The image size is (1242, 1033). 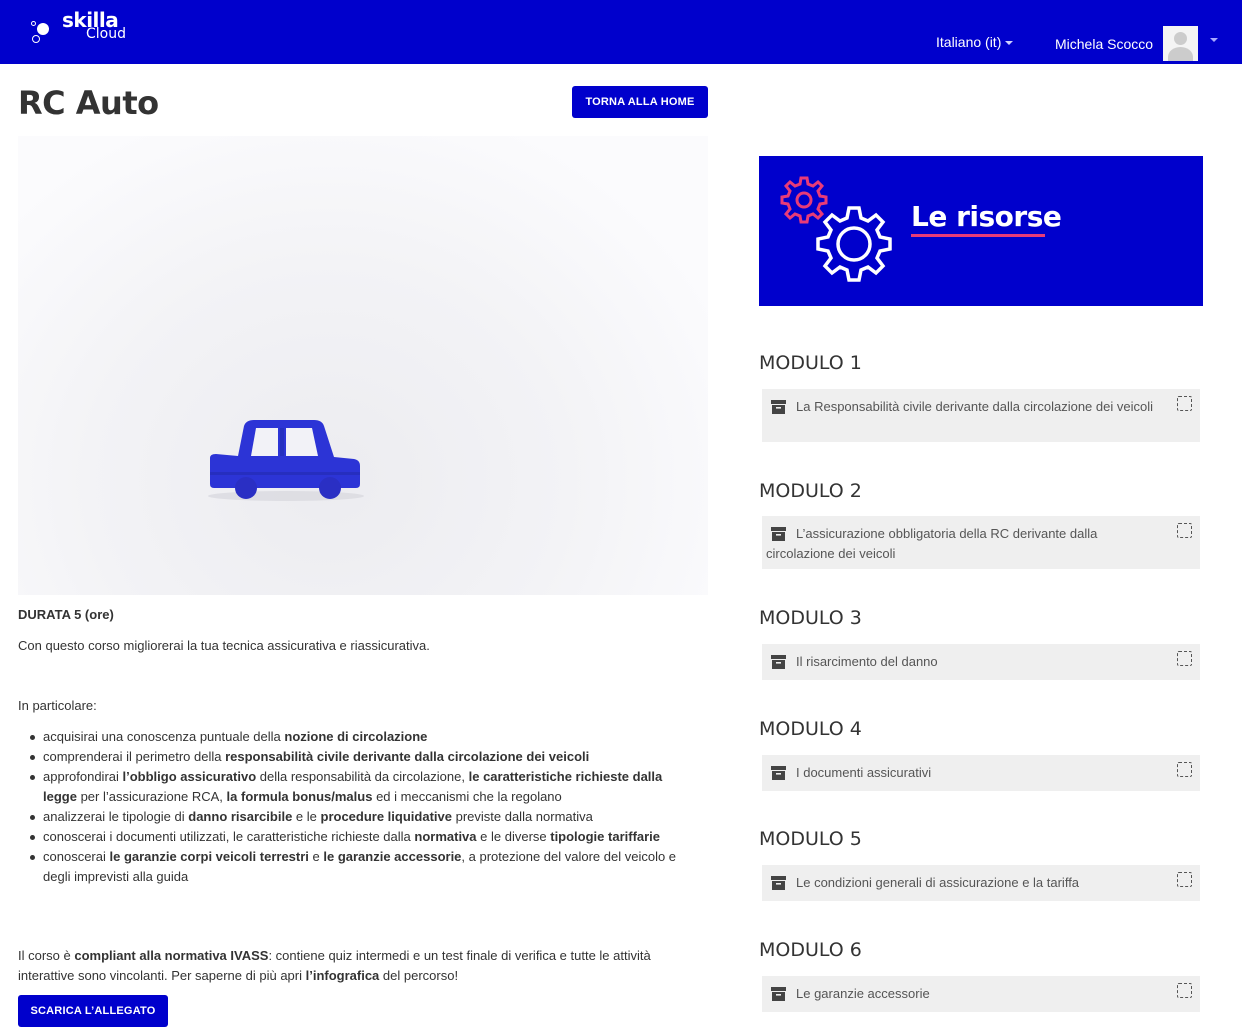 What do you see at coordinates (810, 363) in the screenshot?
I see `module-heading: MODULO 1` at bounding box center [810, 363].